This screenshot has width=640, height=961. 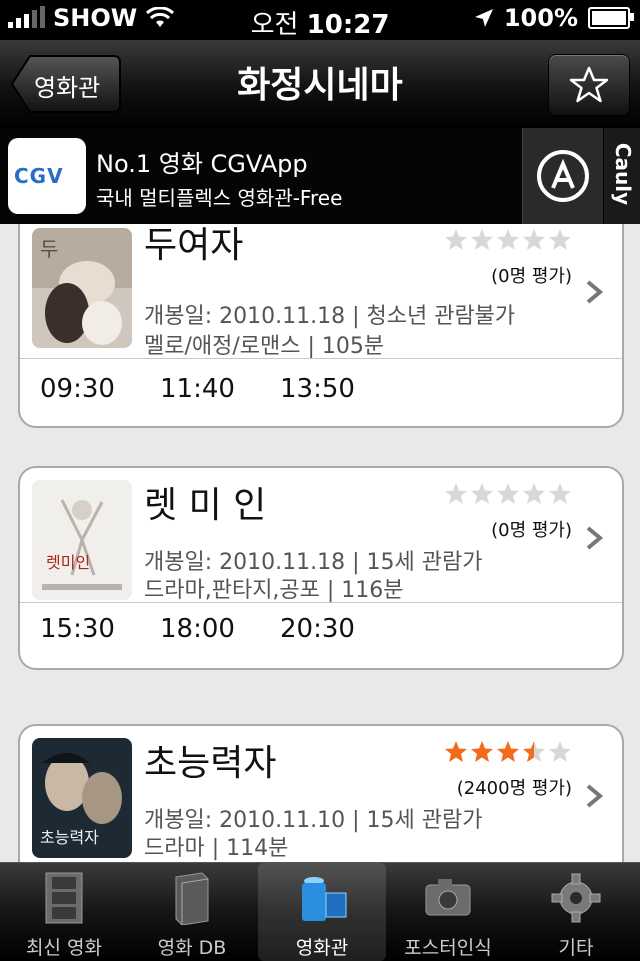 I want to click on status-right: 100%, so click(x=554, y=18).